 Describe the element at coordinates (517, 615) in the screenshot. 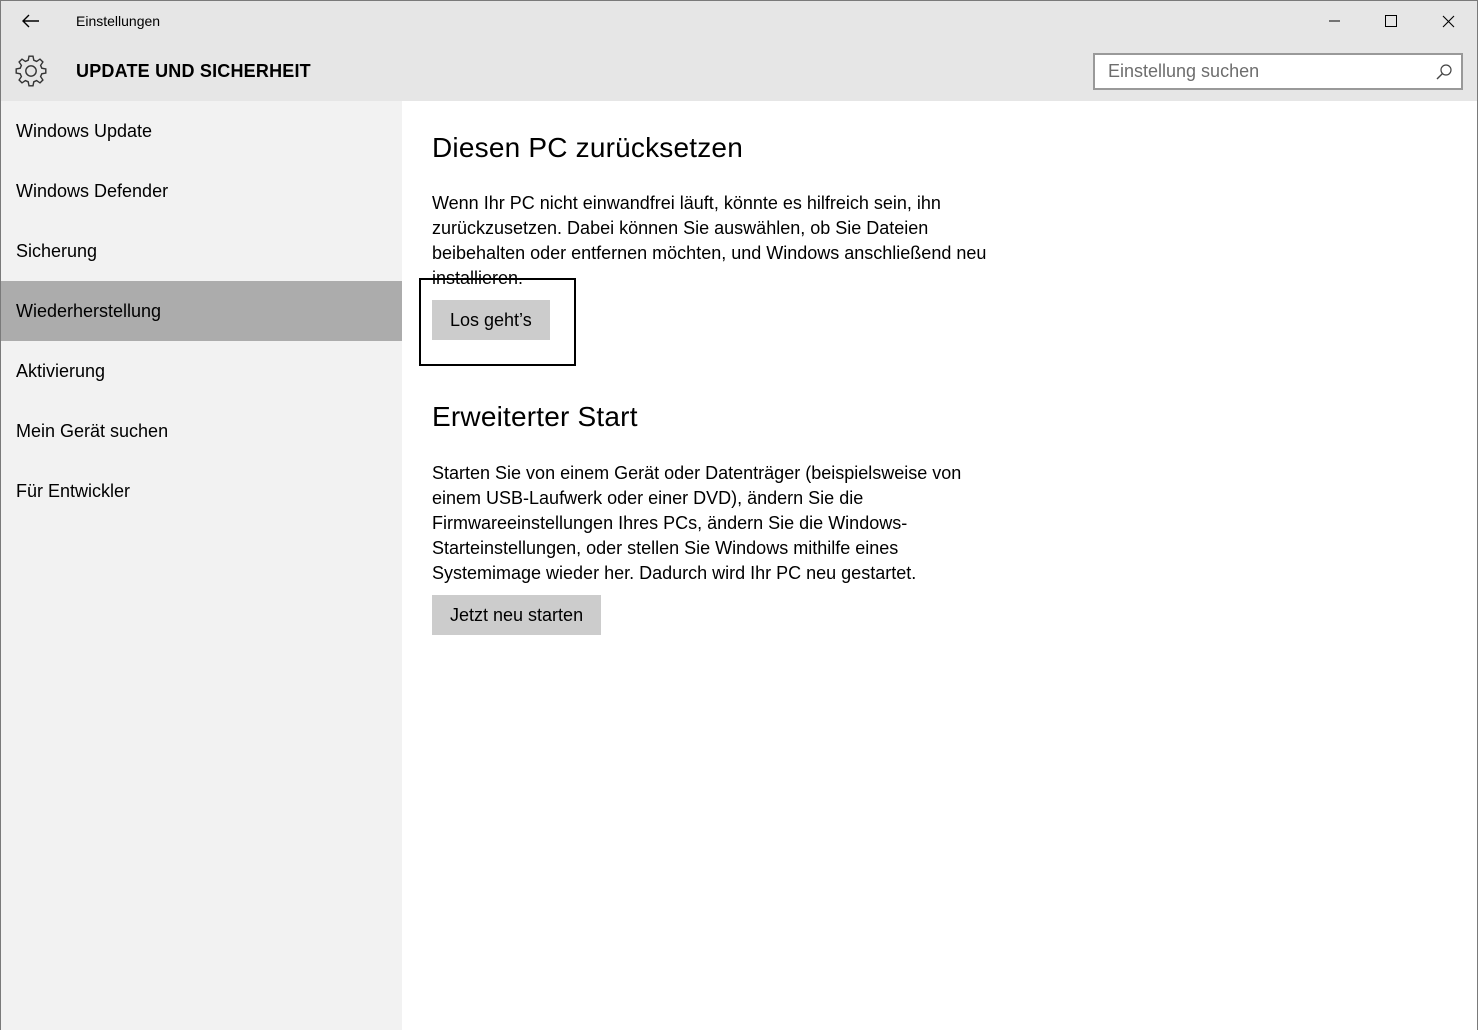

I see `restart-now-button: Jetzt neu starten` at that location.